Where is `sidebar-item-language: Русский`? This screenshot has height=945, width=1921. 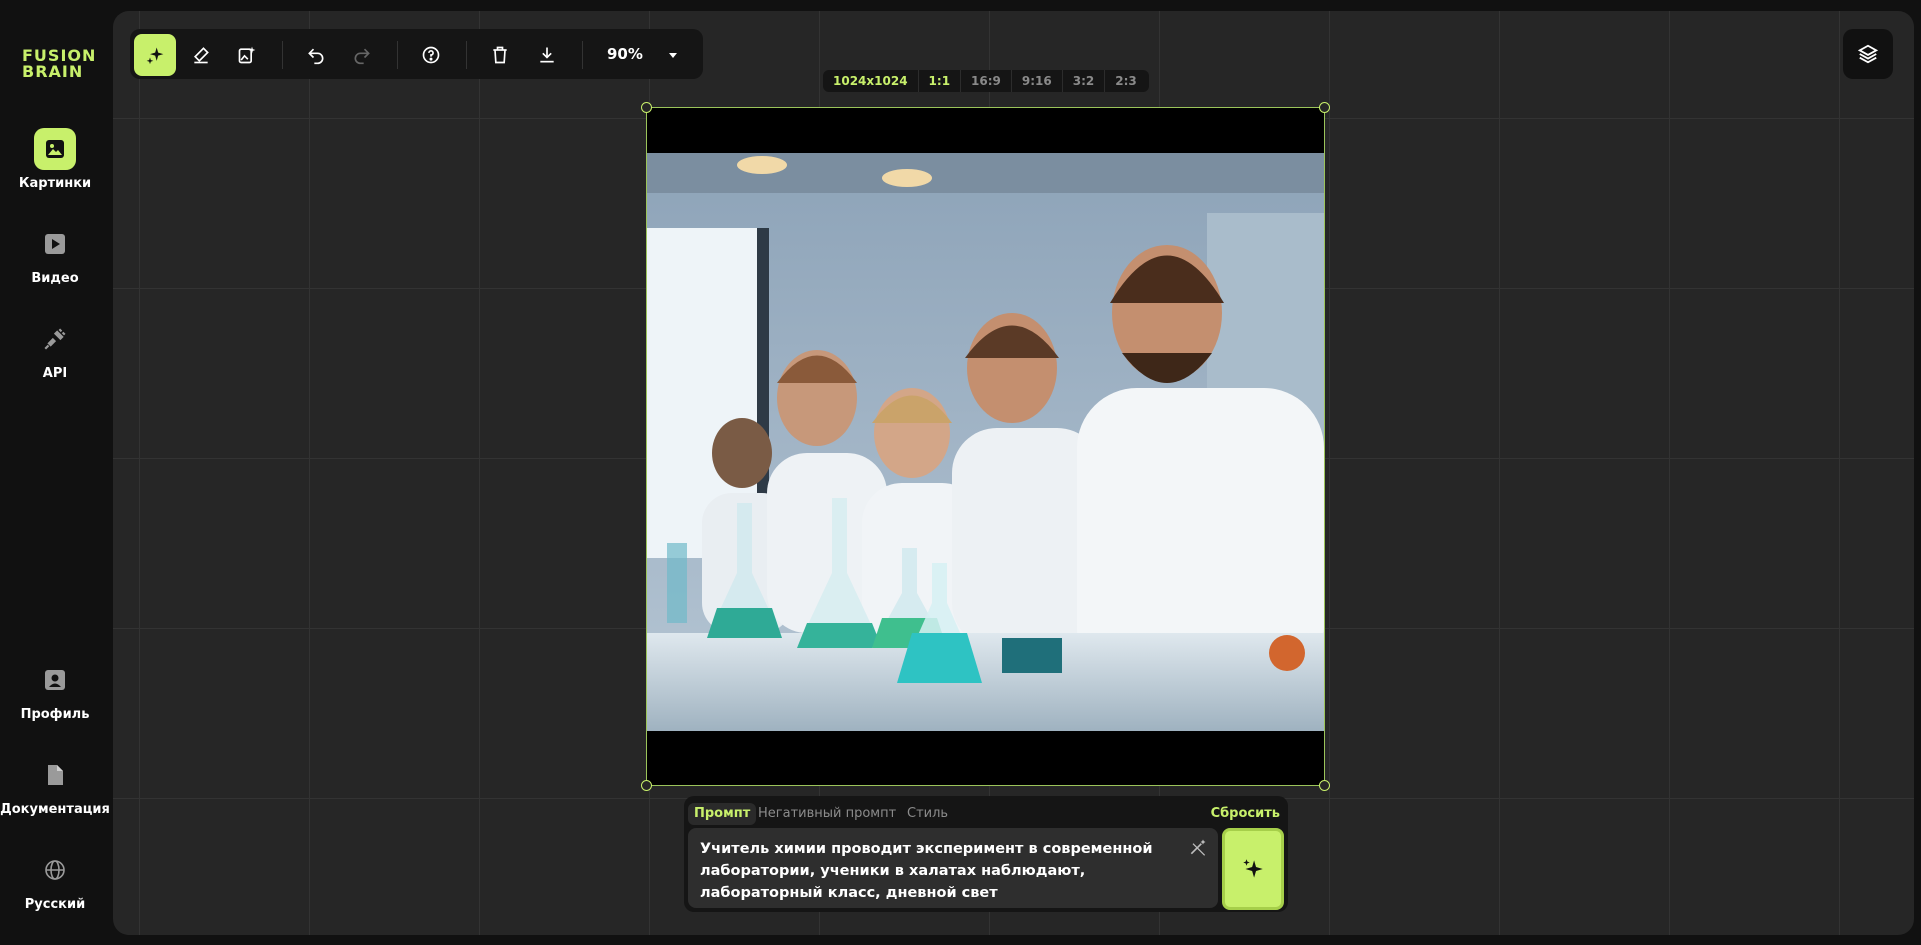 sidebar-item-language: Русский is located at coordinates (55, 880).